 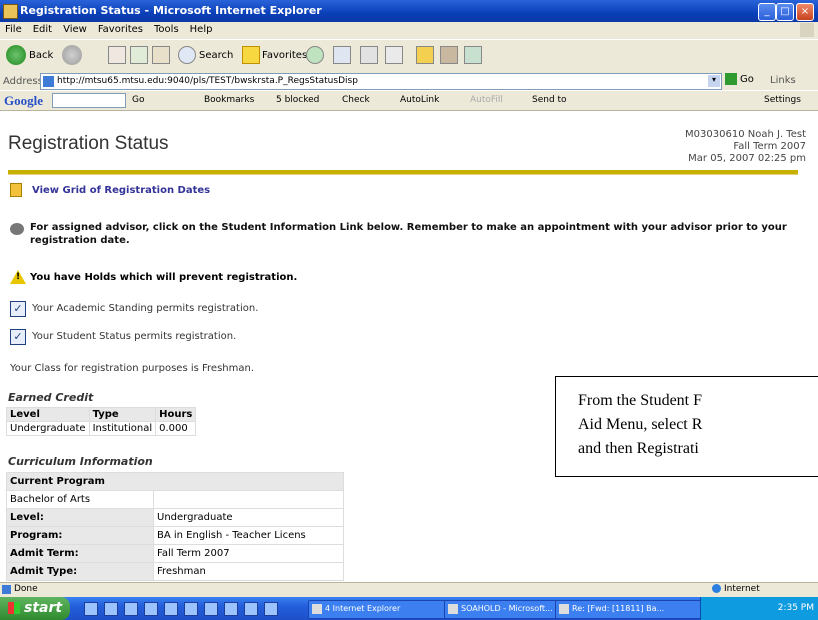 What do you see at coordinates (369, 55) in the screenshot?
I see `print-icon` at bounding box center [369, 55].